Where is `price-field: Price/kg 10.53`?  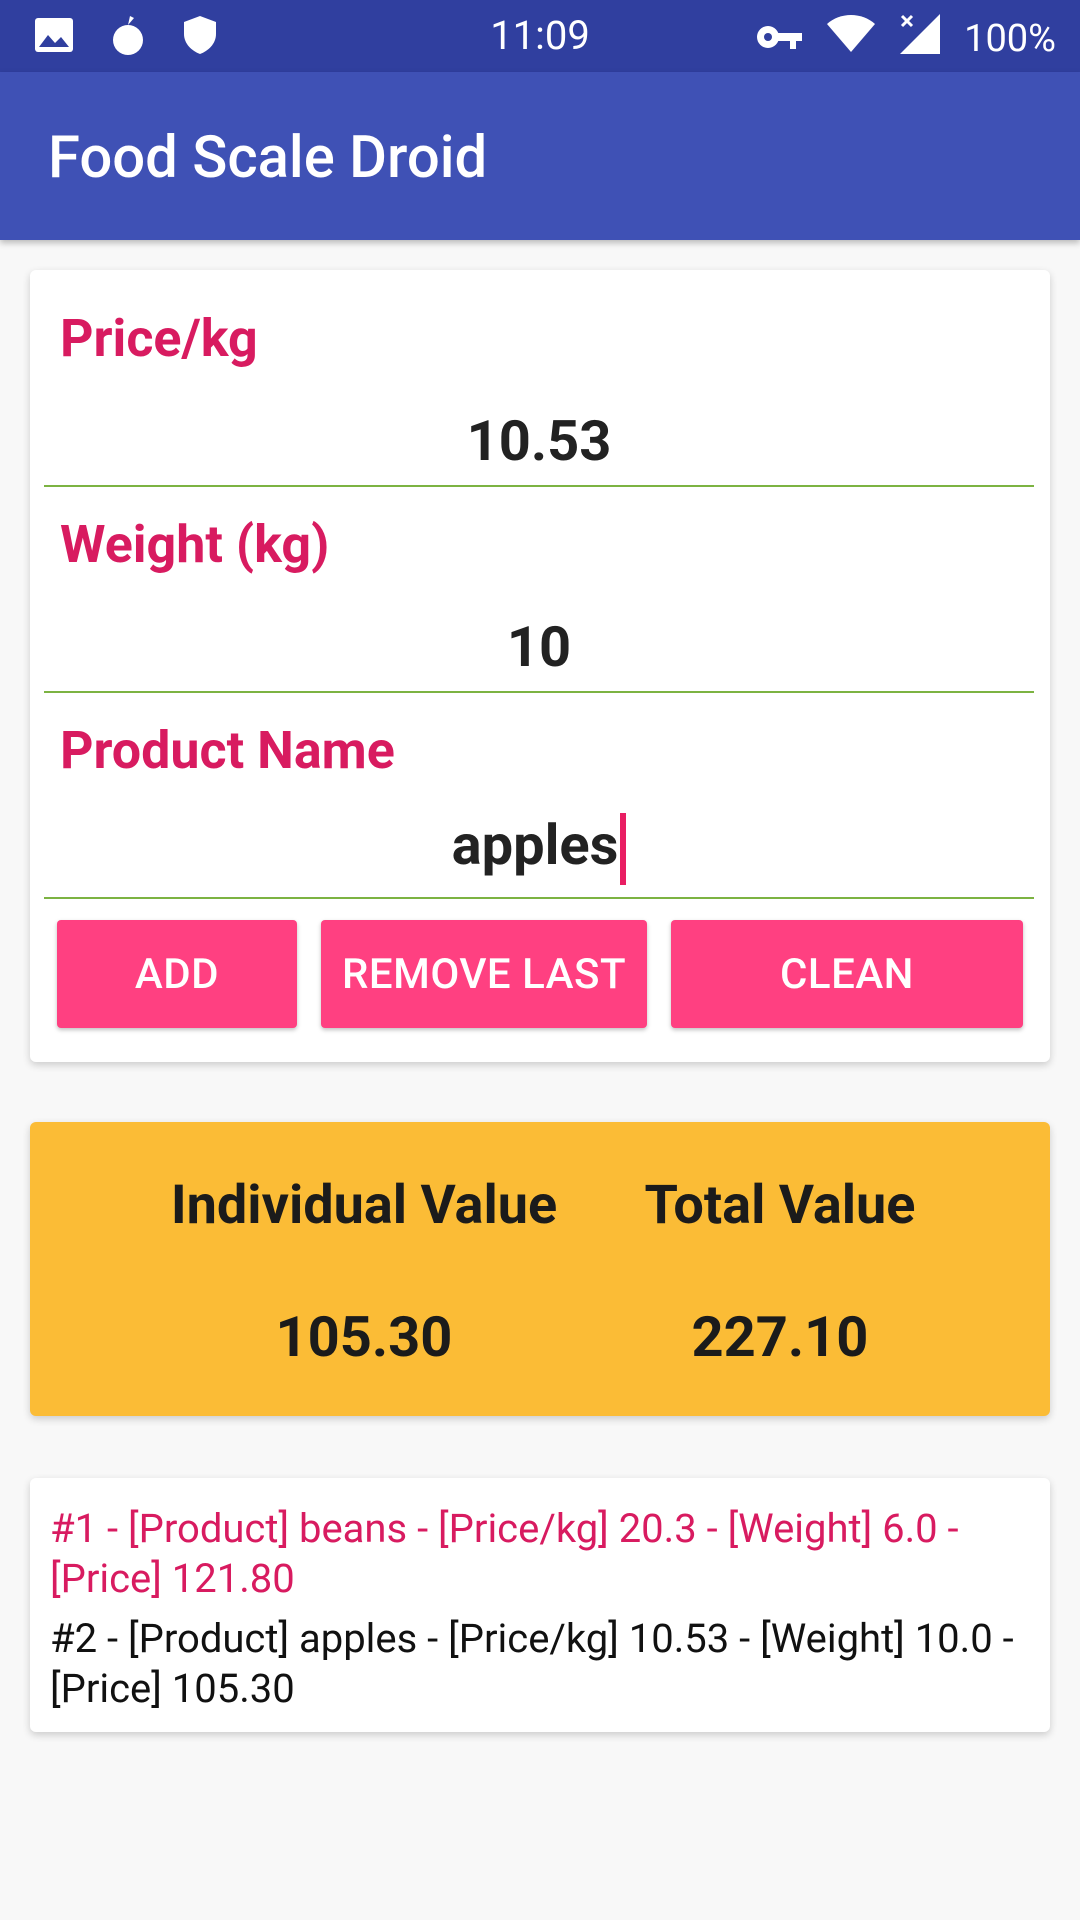 price-field: Price/kg 10.53 is located at coordinates (539, 380).